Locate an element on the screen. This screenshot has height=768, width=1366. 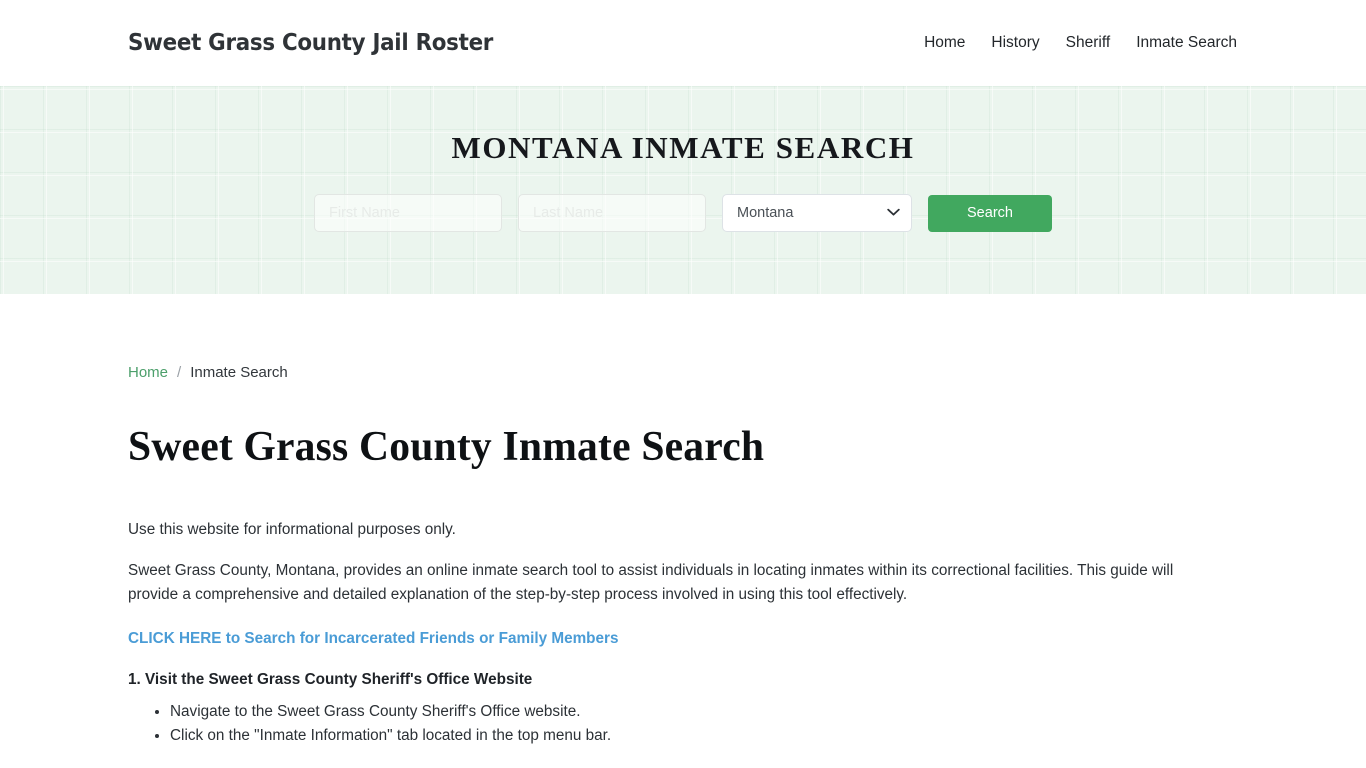
nav-item-sheriff: Sheriff is located at coordinates (1088, 43).